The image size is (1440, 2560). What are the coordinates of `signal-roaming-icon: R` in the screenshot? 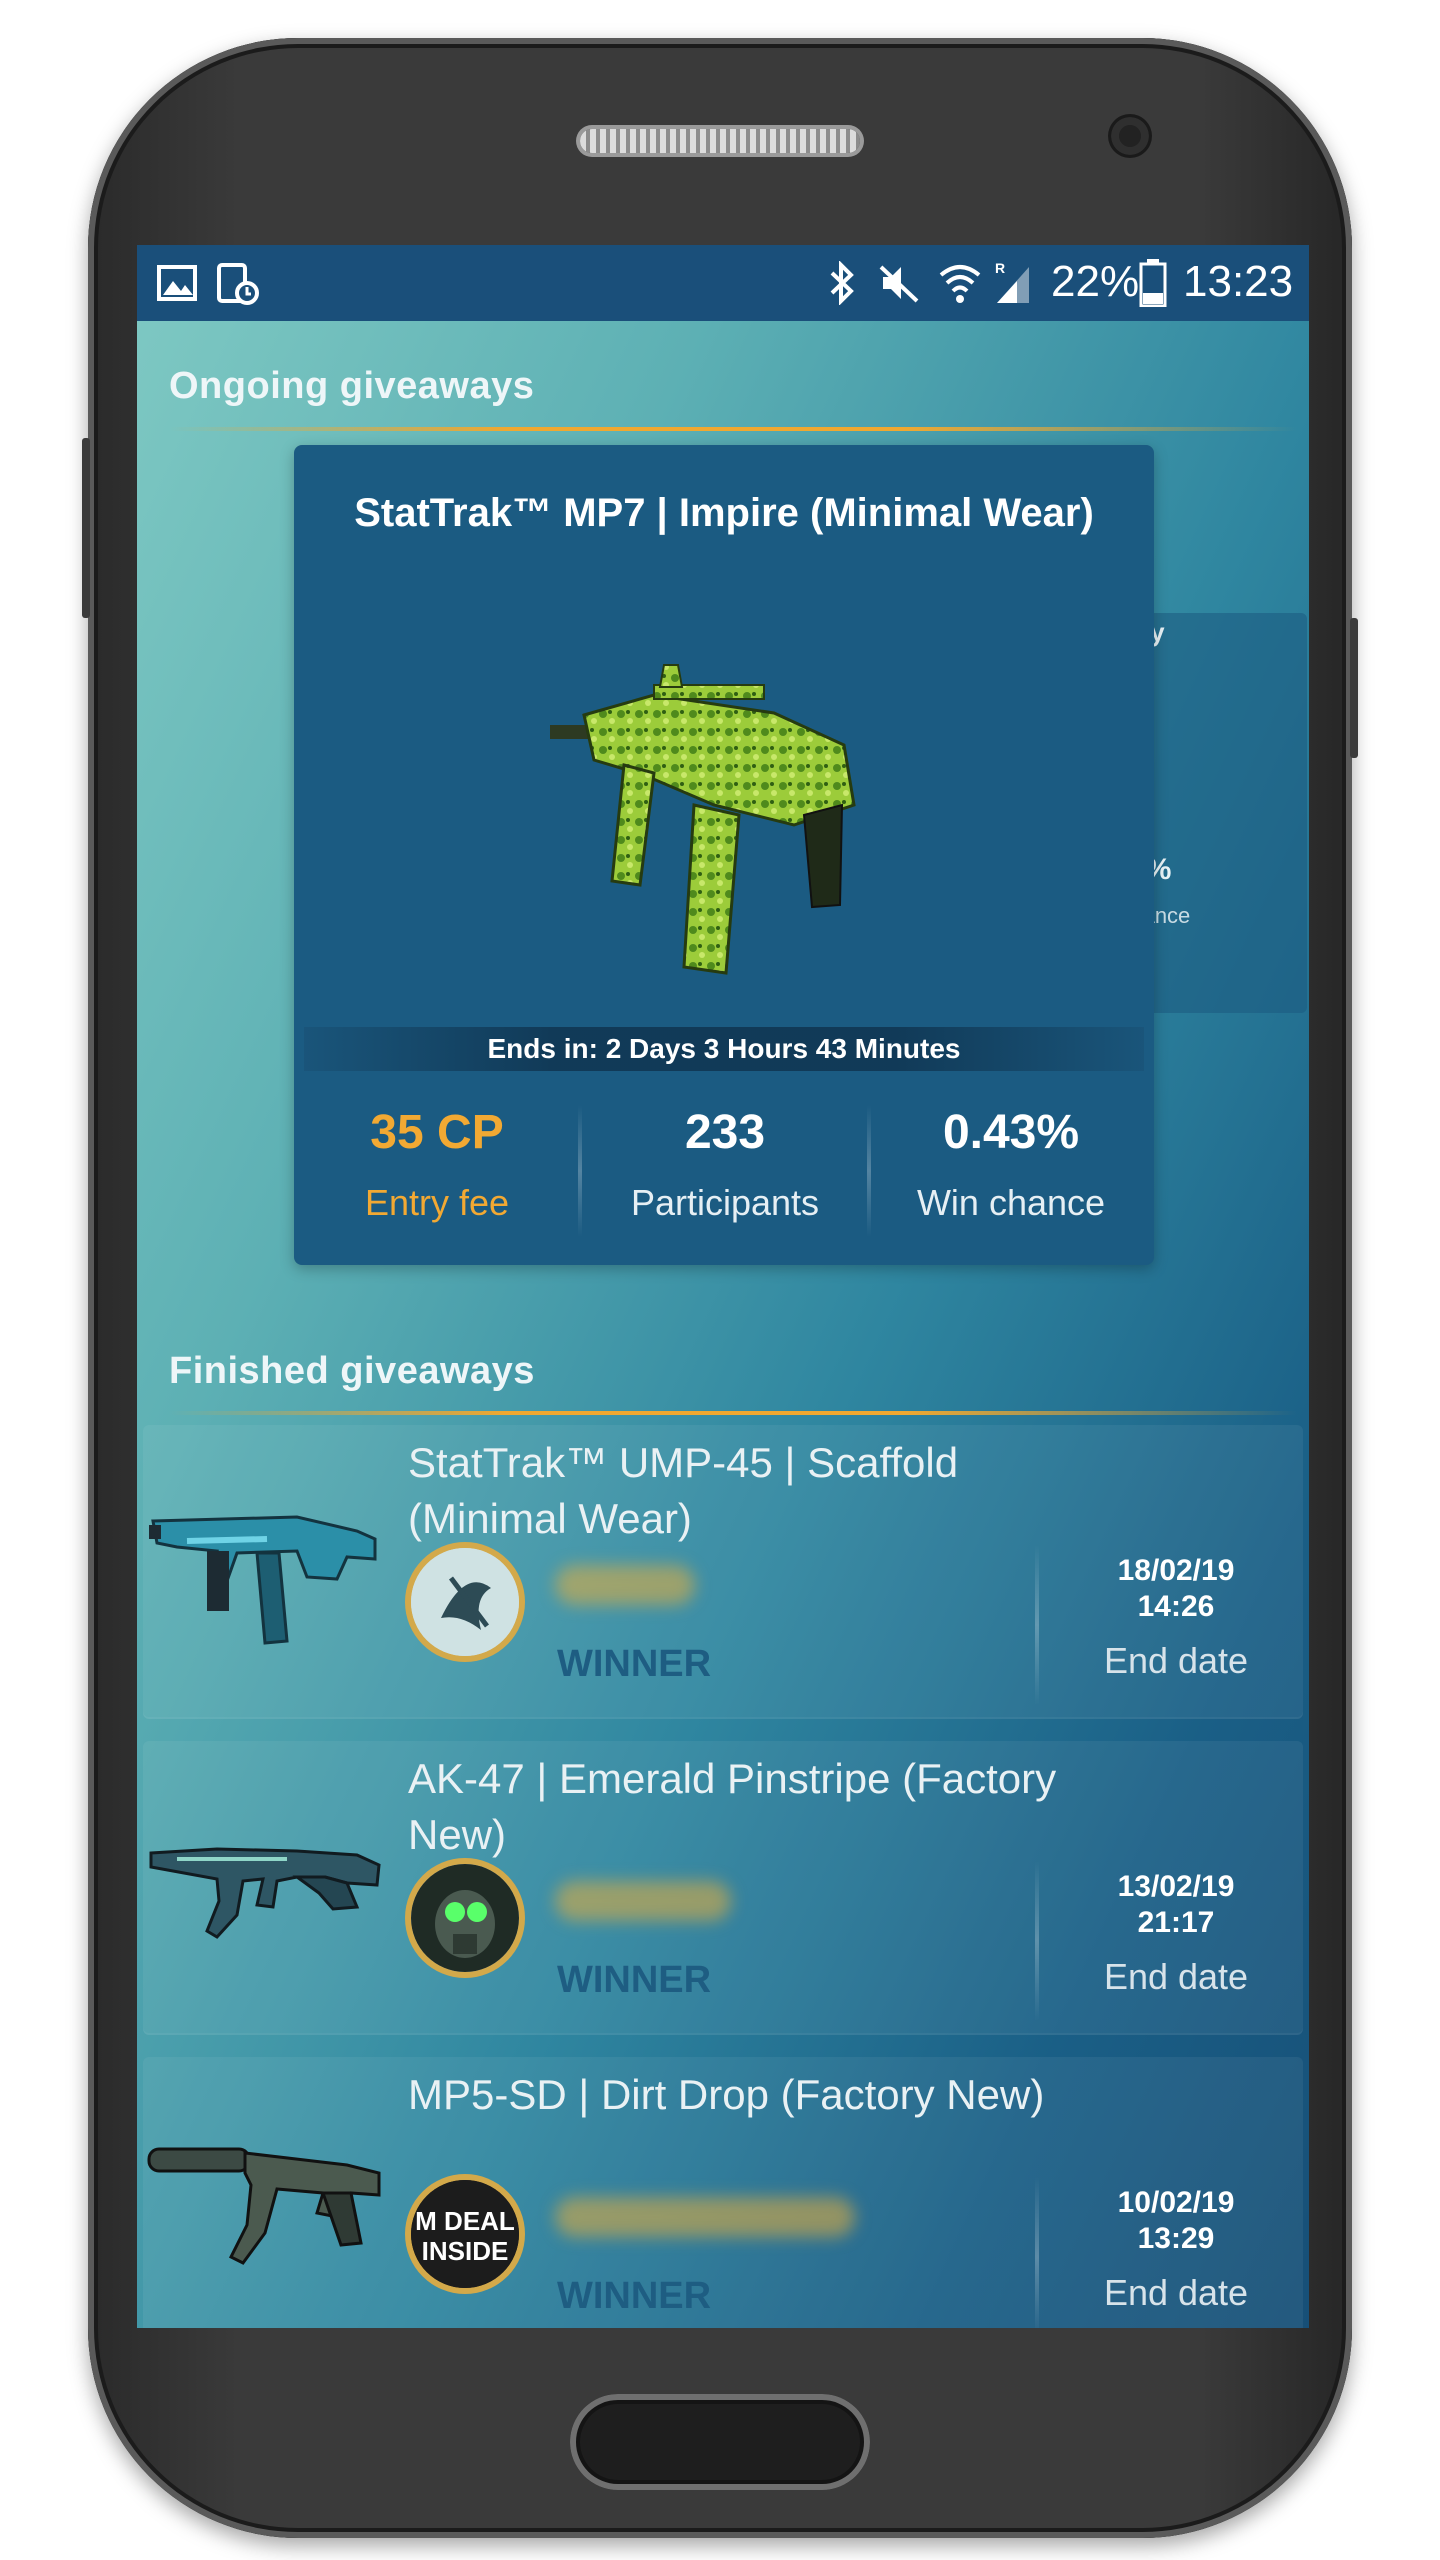 It's located at (1012, 281).